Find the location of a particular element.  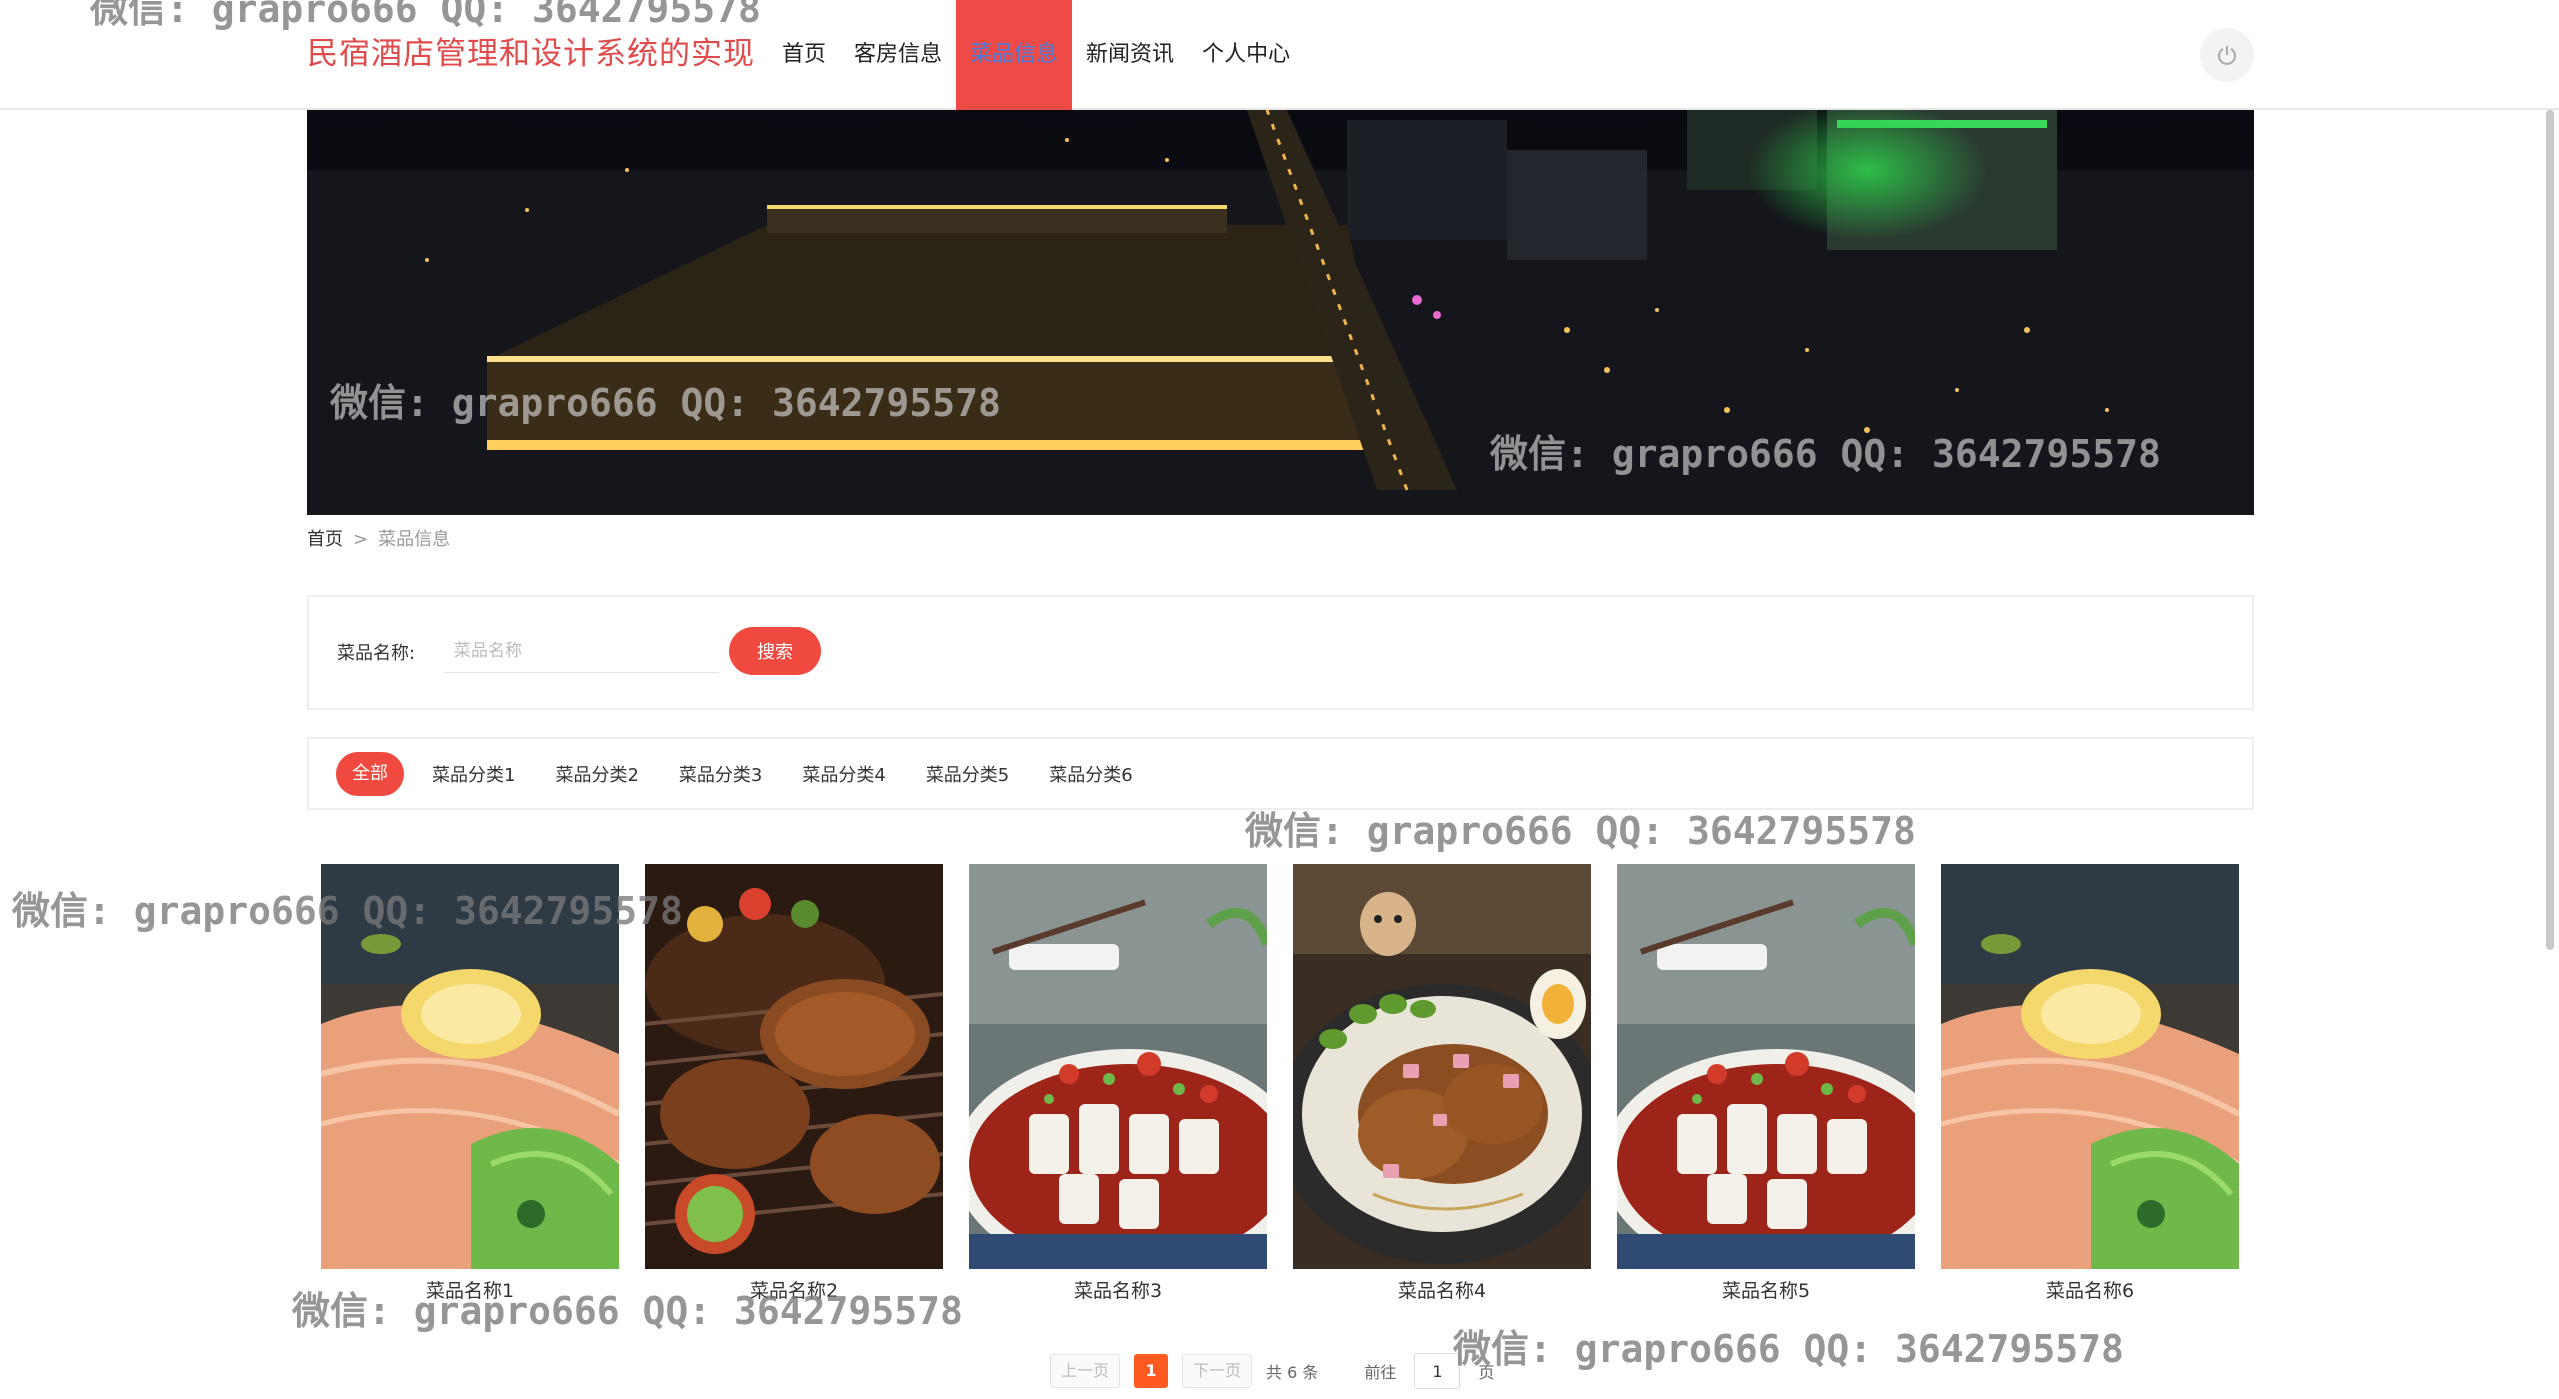

category-3: 菜品分类3 is located at coordinates (720, 774).